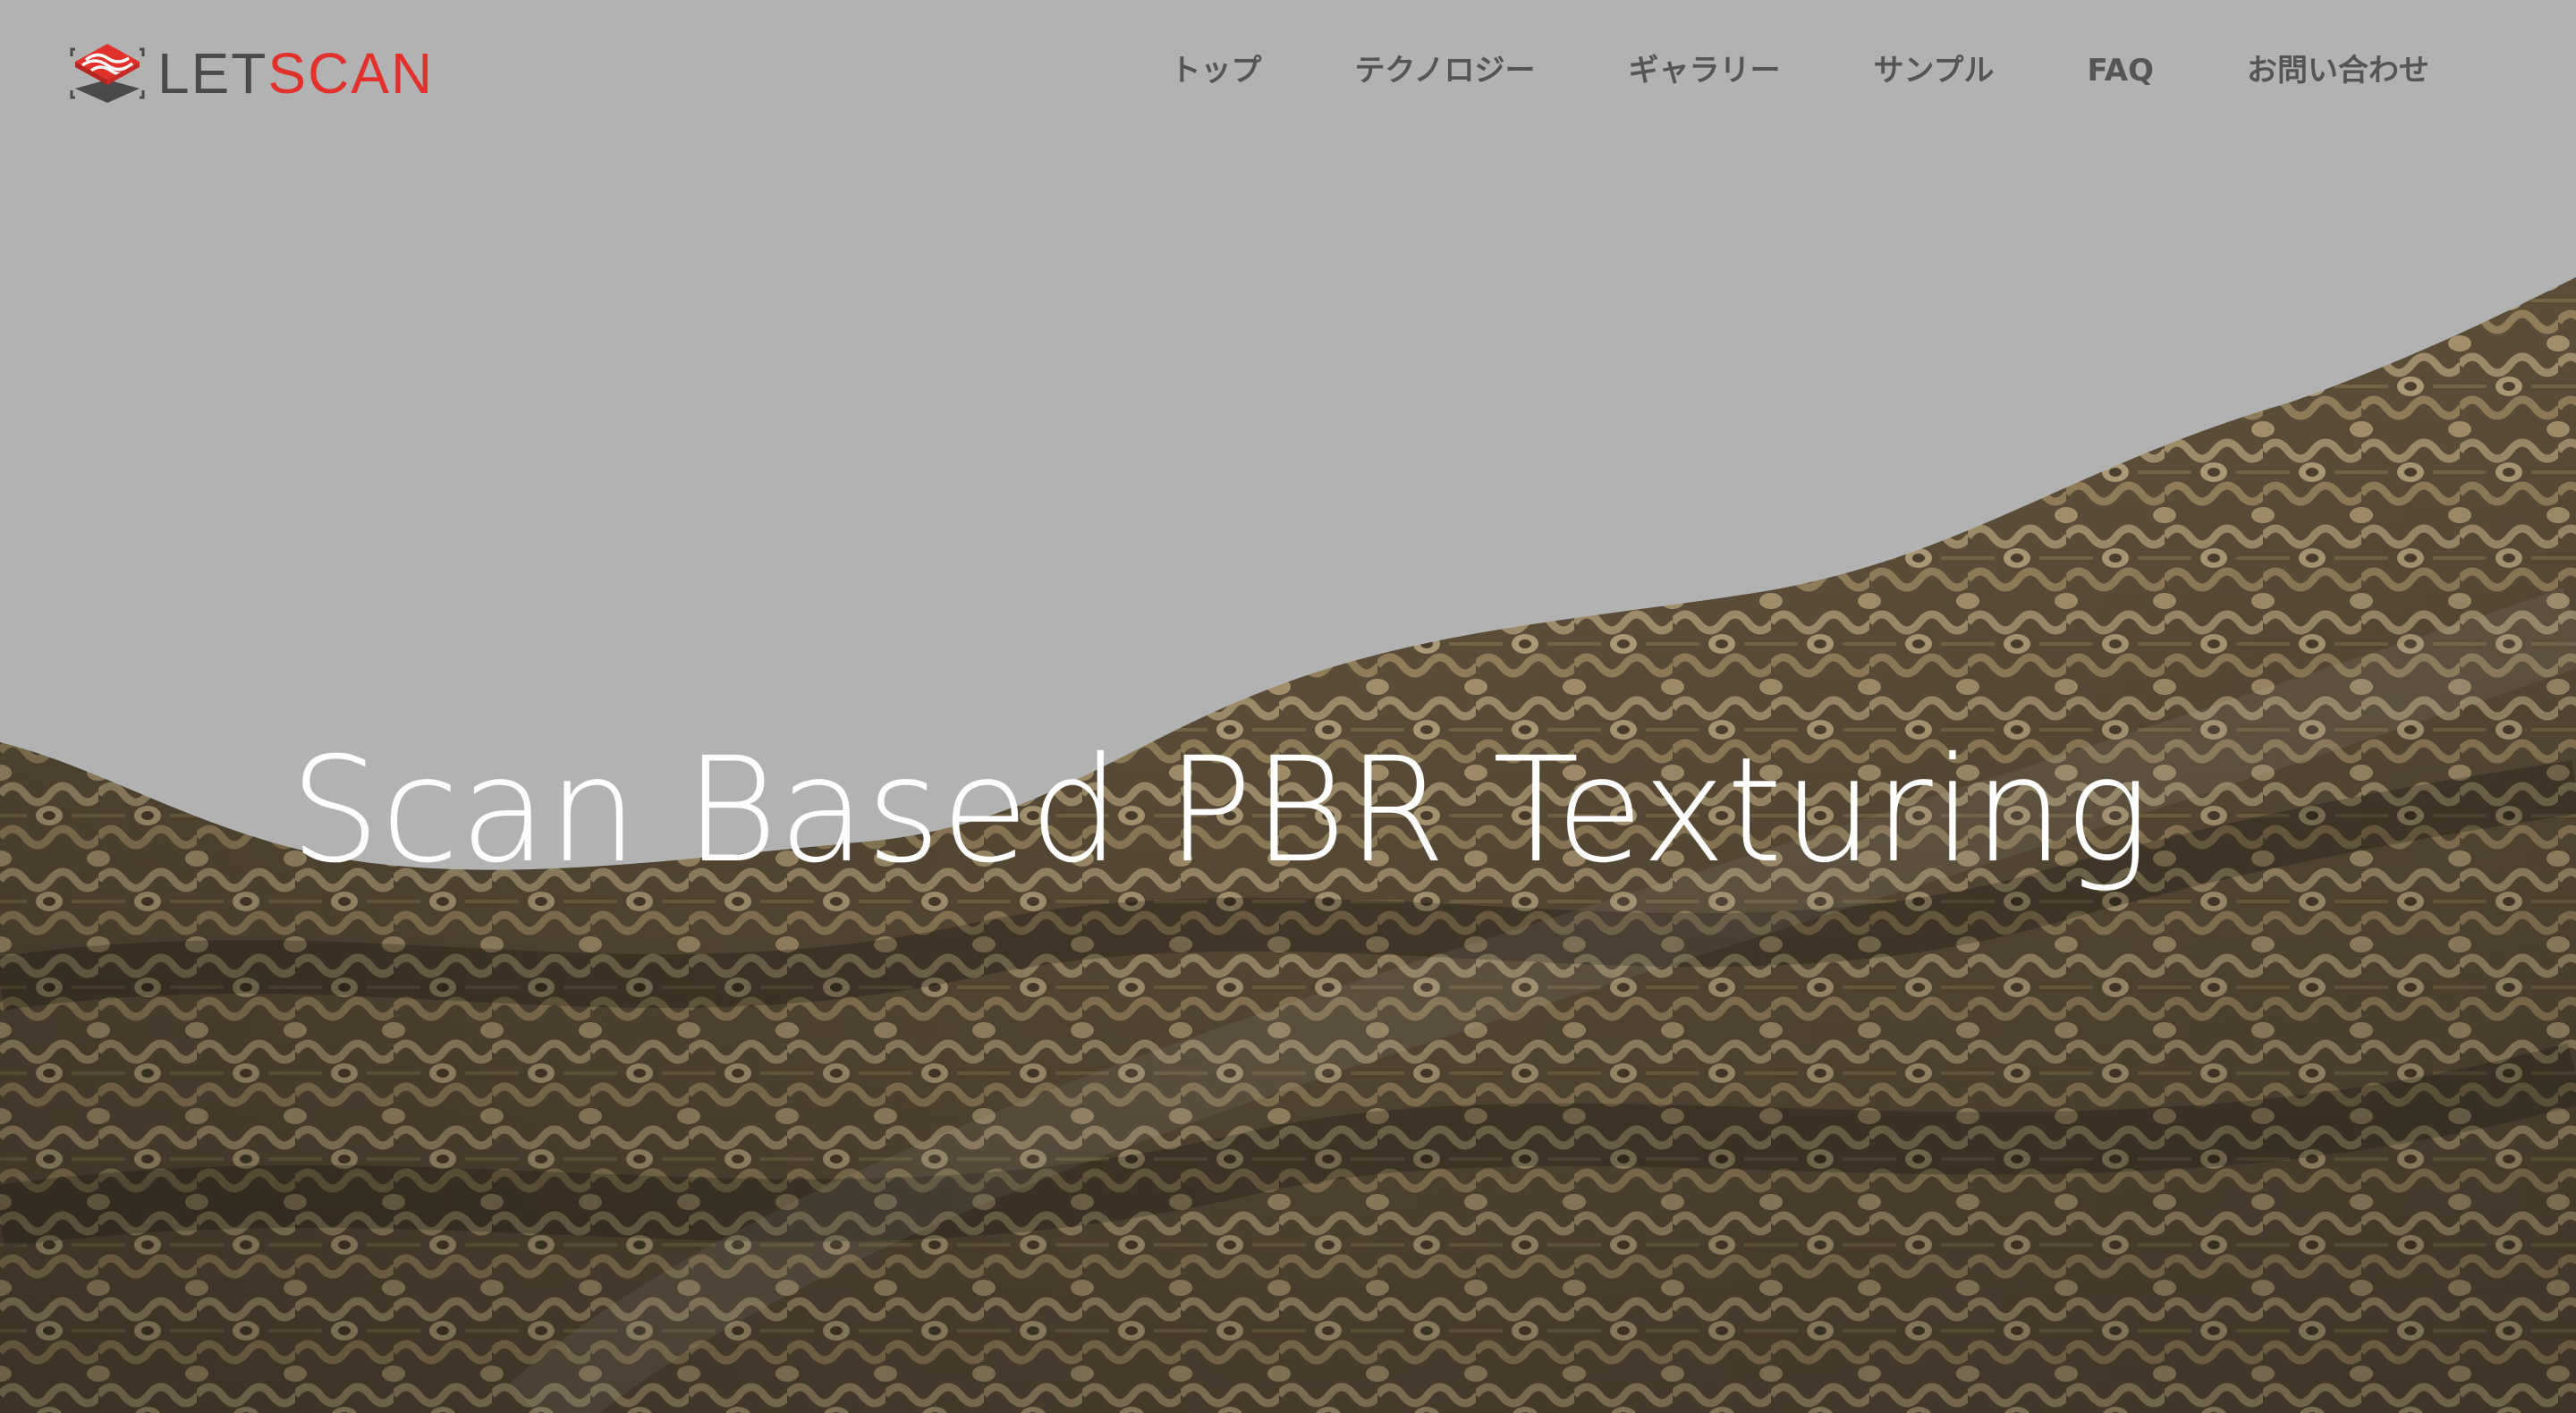 This screenshot has height=1413, width=2576. Describe the element at coordinates (1220, 811) in the screenshot. I see `hero-title-text: Scan Based PBR Texturing` at that location.